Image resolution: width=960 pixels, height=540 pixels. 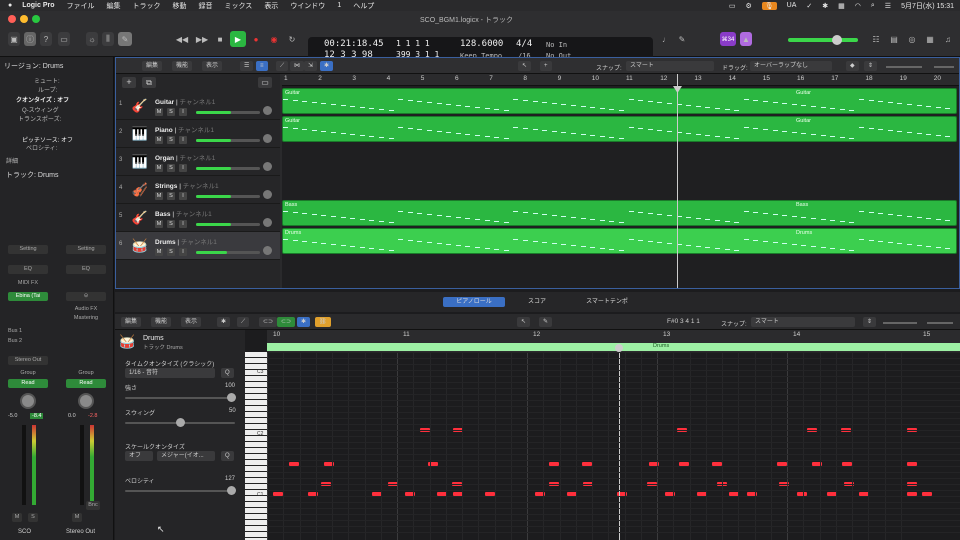 What do you see at coordinates (870, 322) in the screenshot?
I see `pr-vertical-zoom-icon: ⇕` at bounding box center [870, 322].